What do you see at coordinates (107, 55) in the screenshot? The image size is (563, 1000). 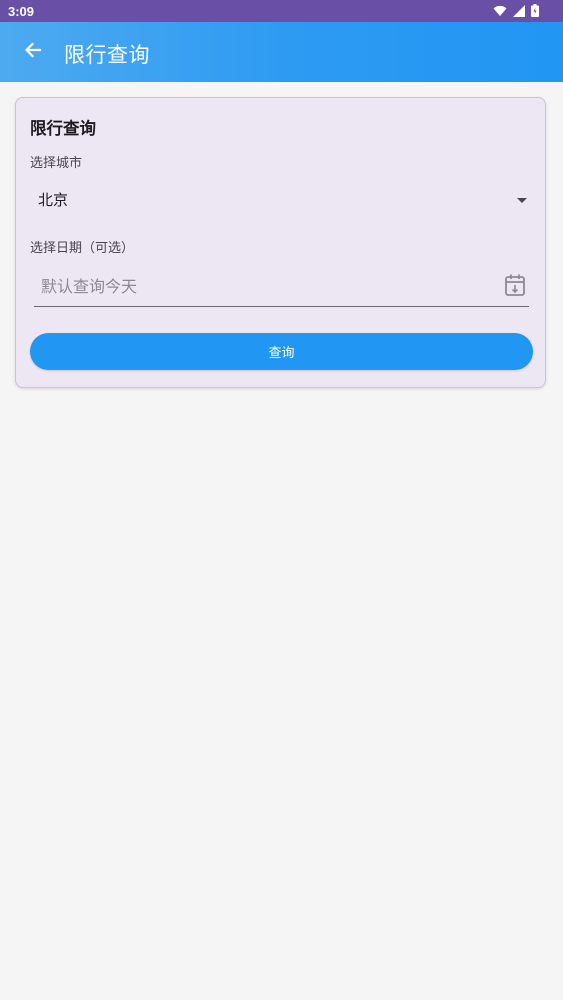 I see `page-title: 限行查询` at bounding box center [107, 55].